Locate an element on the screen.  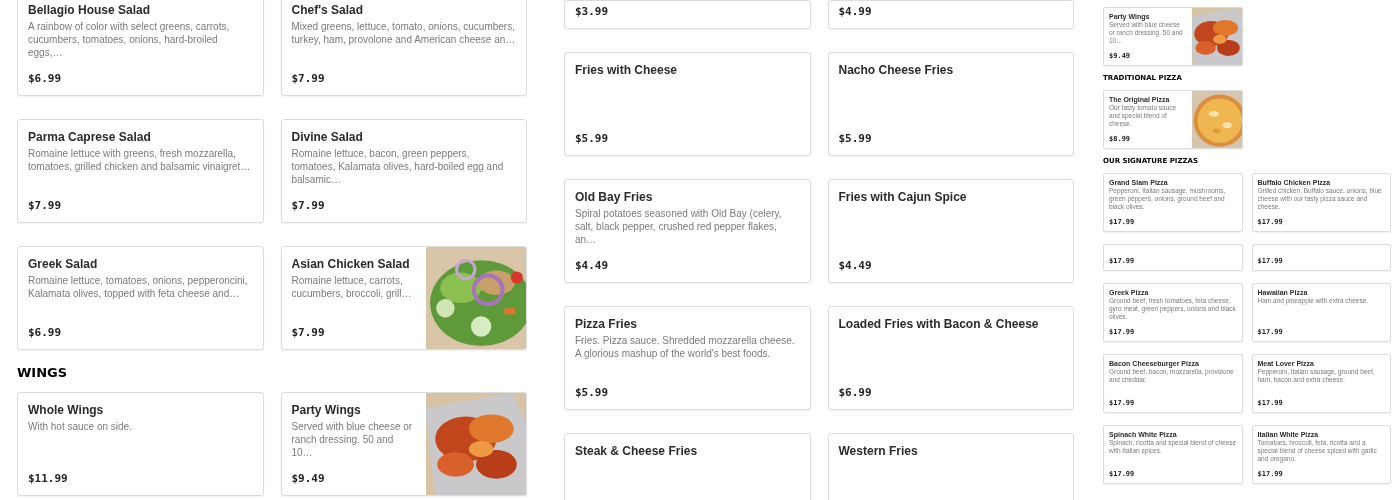
menu-item-card: Asian Chicken Salad Romaine lettuce, carrots, cucumbers, broccoli, grill… $7.99 is located at coordinates (403, 298).